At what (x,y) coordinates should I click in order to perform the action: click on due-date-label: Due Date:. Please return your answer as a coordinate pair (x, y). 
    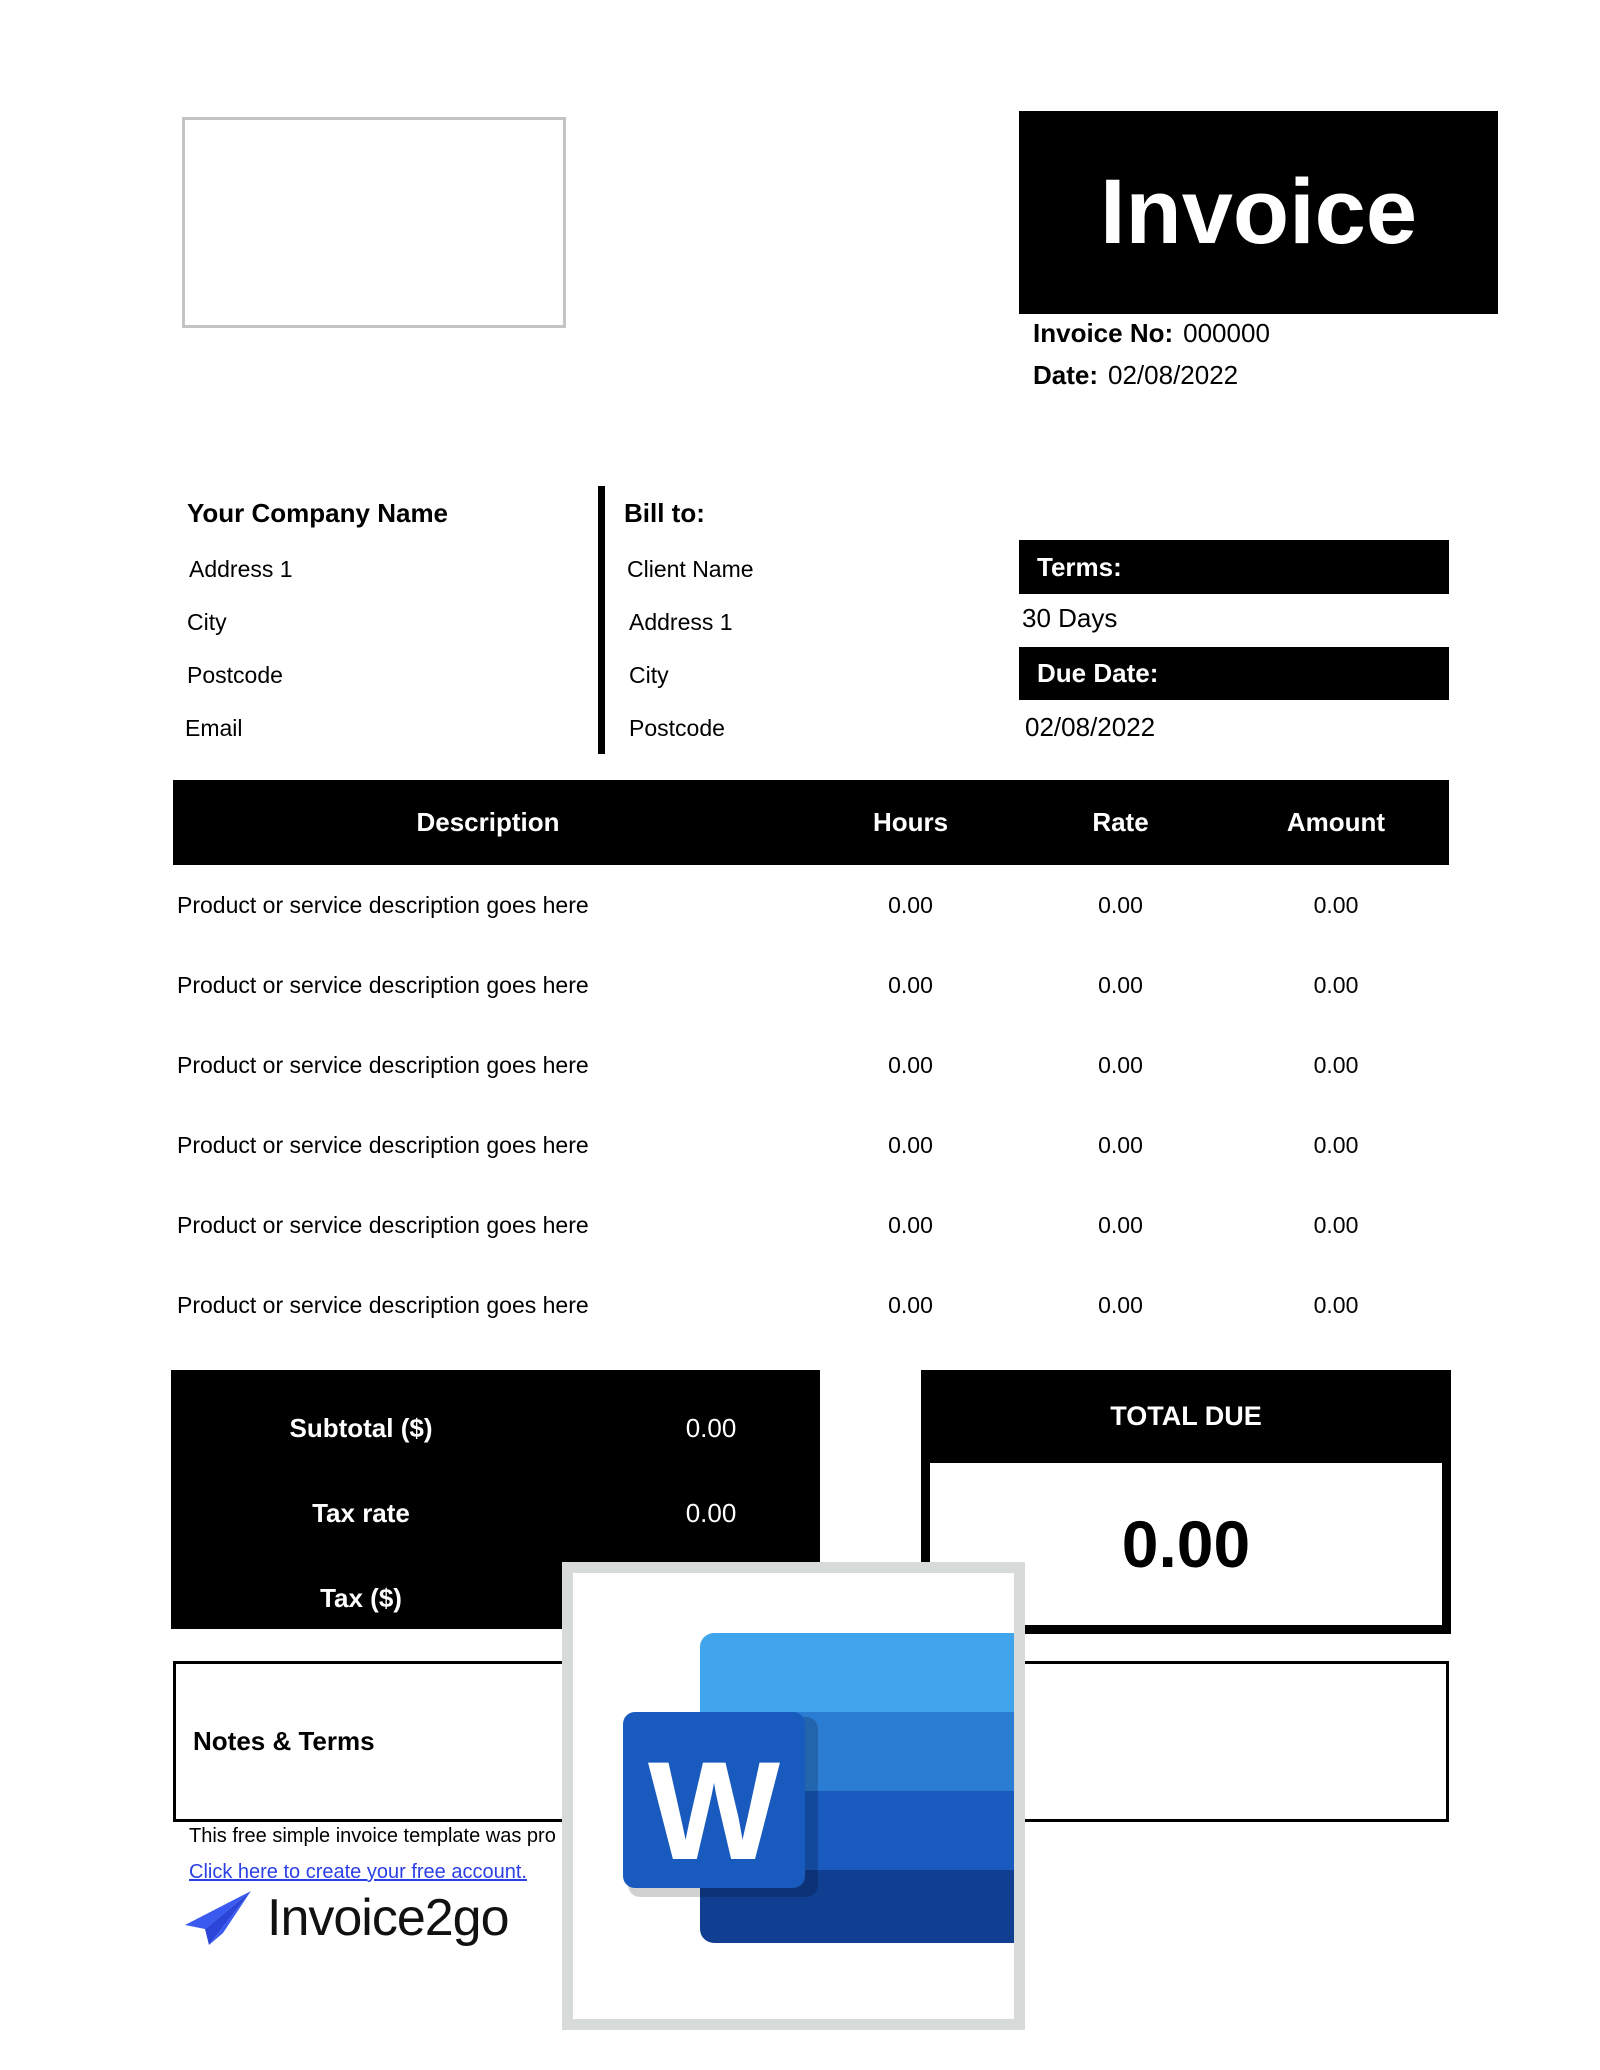
    Looking at the image, I should click on (1234, 673).